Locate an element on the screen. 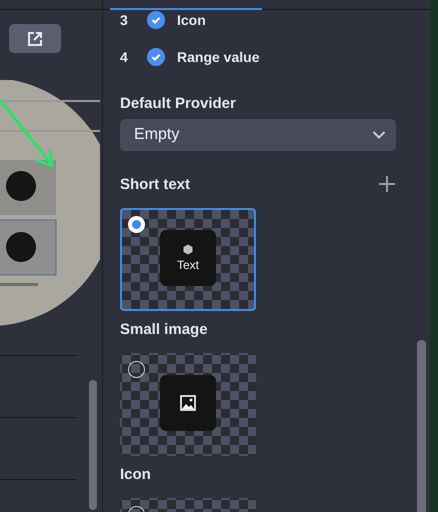 The image size is (438, 512). field-label: Range value is located at coordinates (218, 56).